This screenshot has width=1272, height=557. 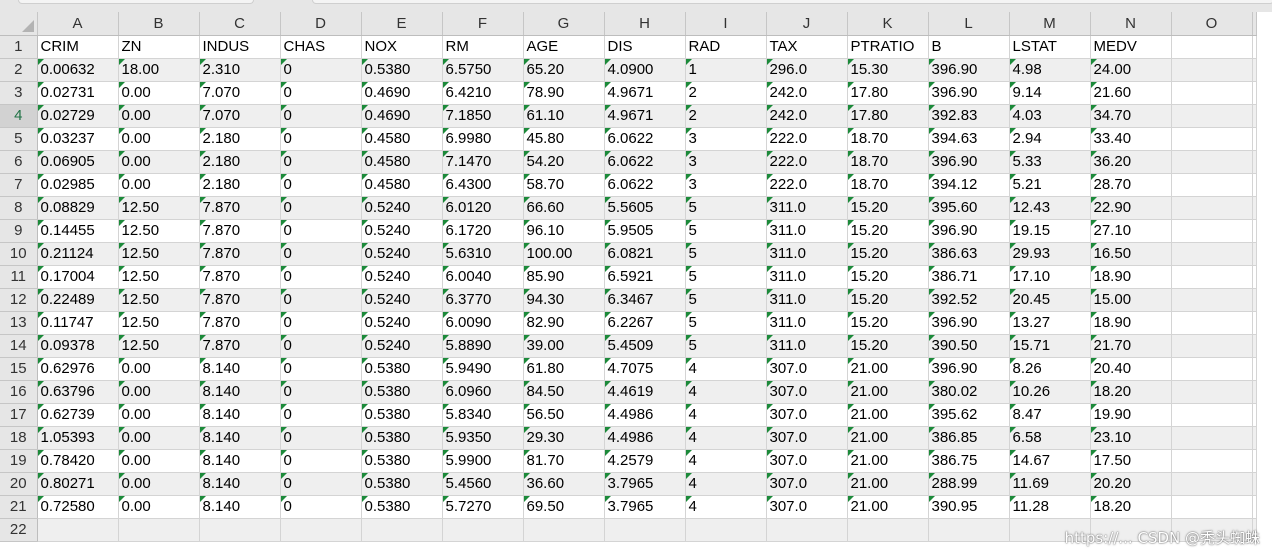 What do you see at coordinates (564, 369) in the screenshot?
I see `cell: 61.80` at bounding box center [564, 369].